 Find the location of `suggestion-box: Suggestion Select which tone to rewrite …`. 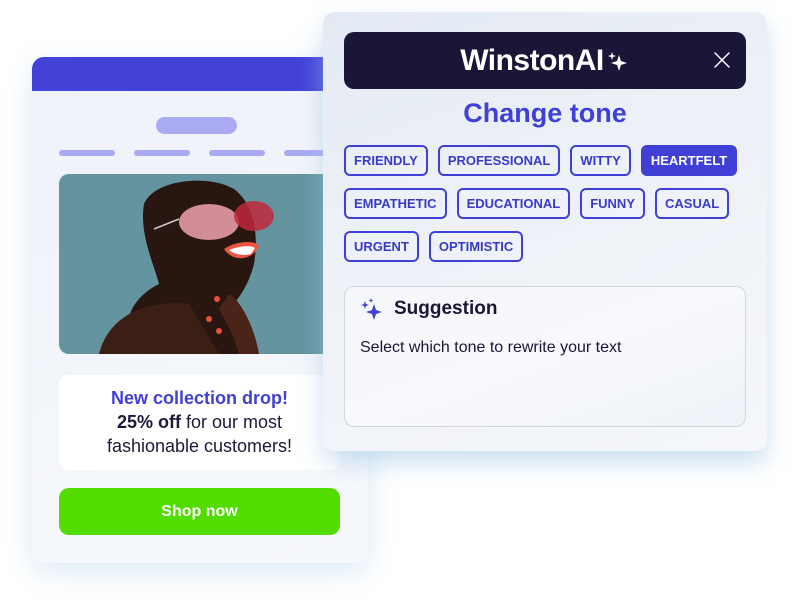

suggestion-box: Suggestion Select which tone to rewrite … is located at coordinates (545, 356).